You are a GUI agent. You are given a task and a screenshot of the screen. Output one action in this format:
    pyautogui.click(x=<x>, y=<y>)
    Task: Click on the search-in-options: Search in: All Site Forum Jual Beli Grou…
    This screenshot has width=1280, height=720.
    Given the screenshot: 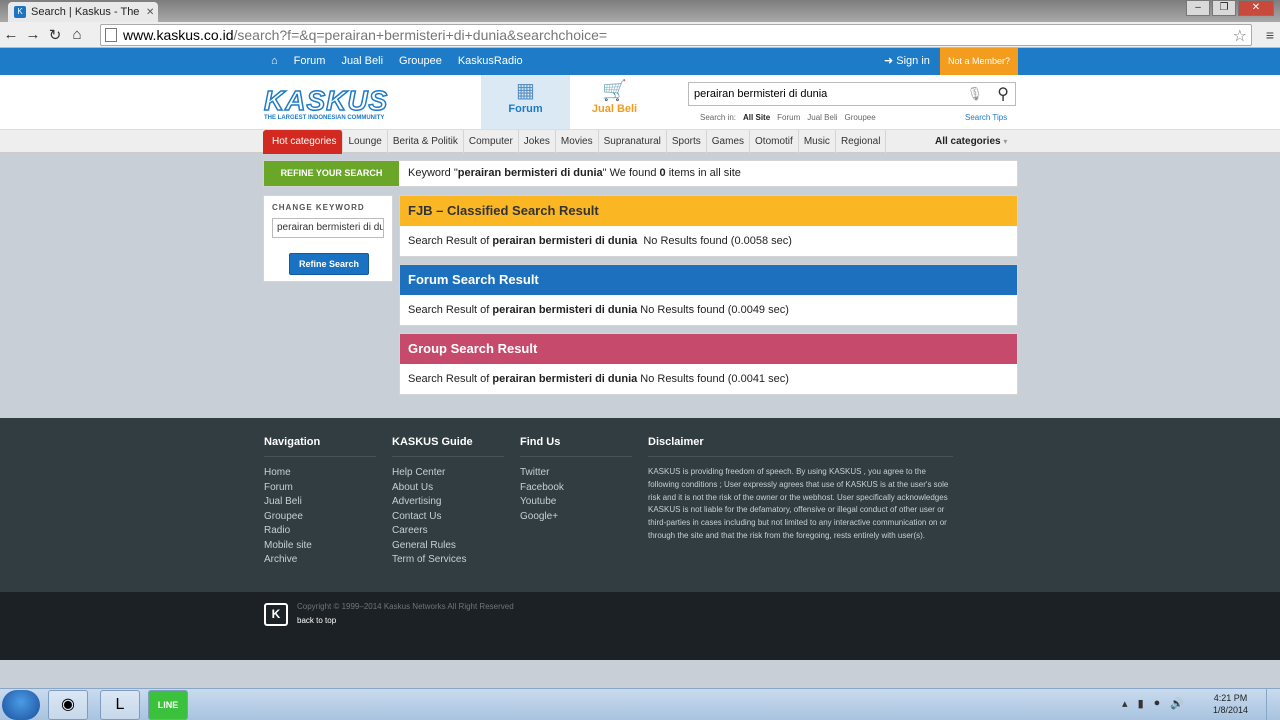 What is the action you would take?
    pyautogui.click(x=788, y=117)
    